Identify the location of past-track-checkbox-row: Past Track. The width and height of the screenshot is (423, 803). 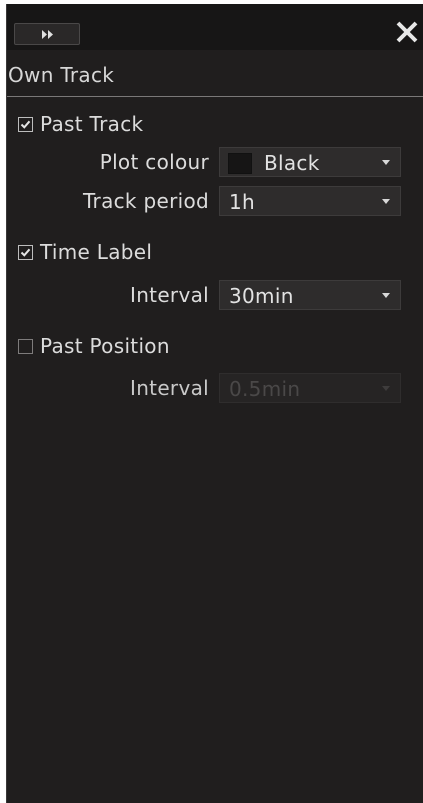
(80, 124).